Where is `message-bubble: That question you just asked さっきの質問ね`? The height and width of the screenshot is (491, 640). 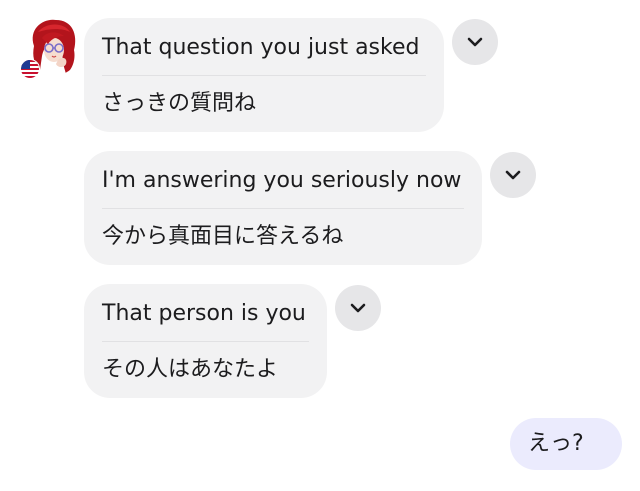
message-bubble: That question you just asked さっきの質問ね is located at coordinates (264, 75).